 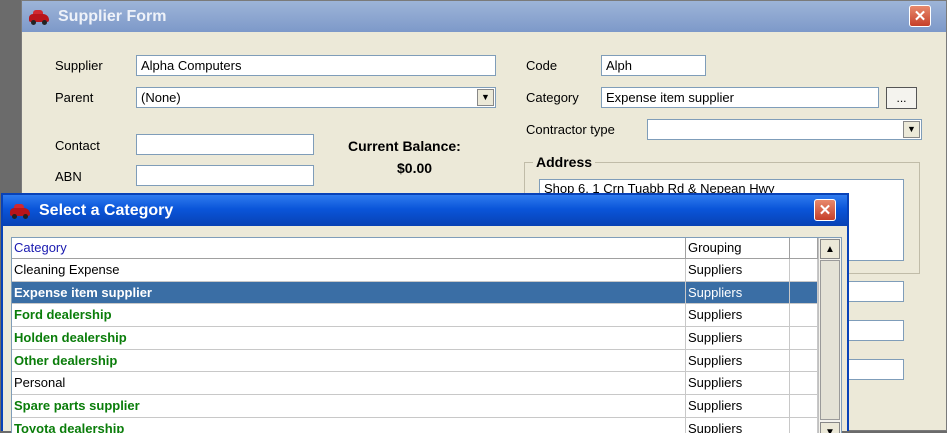 What do you see at coordinates (564, 162) in the screenshot?
I see `address-legend: Address` at bounding box center [564, 162].